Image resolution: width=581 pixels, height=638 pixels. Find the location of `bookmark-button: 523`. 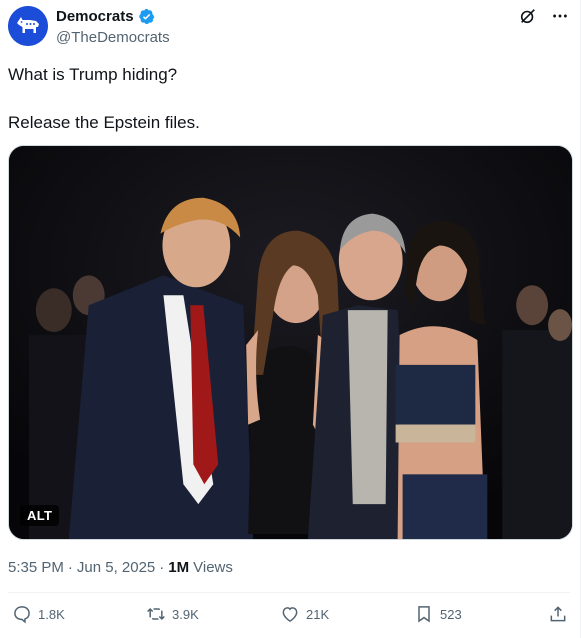

bookmark-button: 523 is located at coordinates (438, 614).